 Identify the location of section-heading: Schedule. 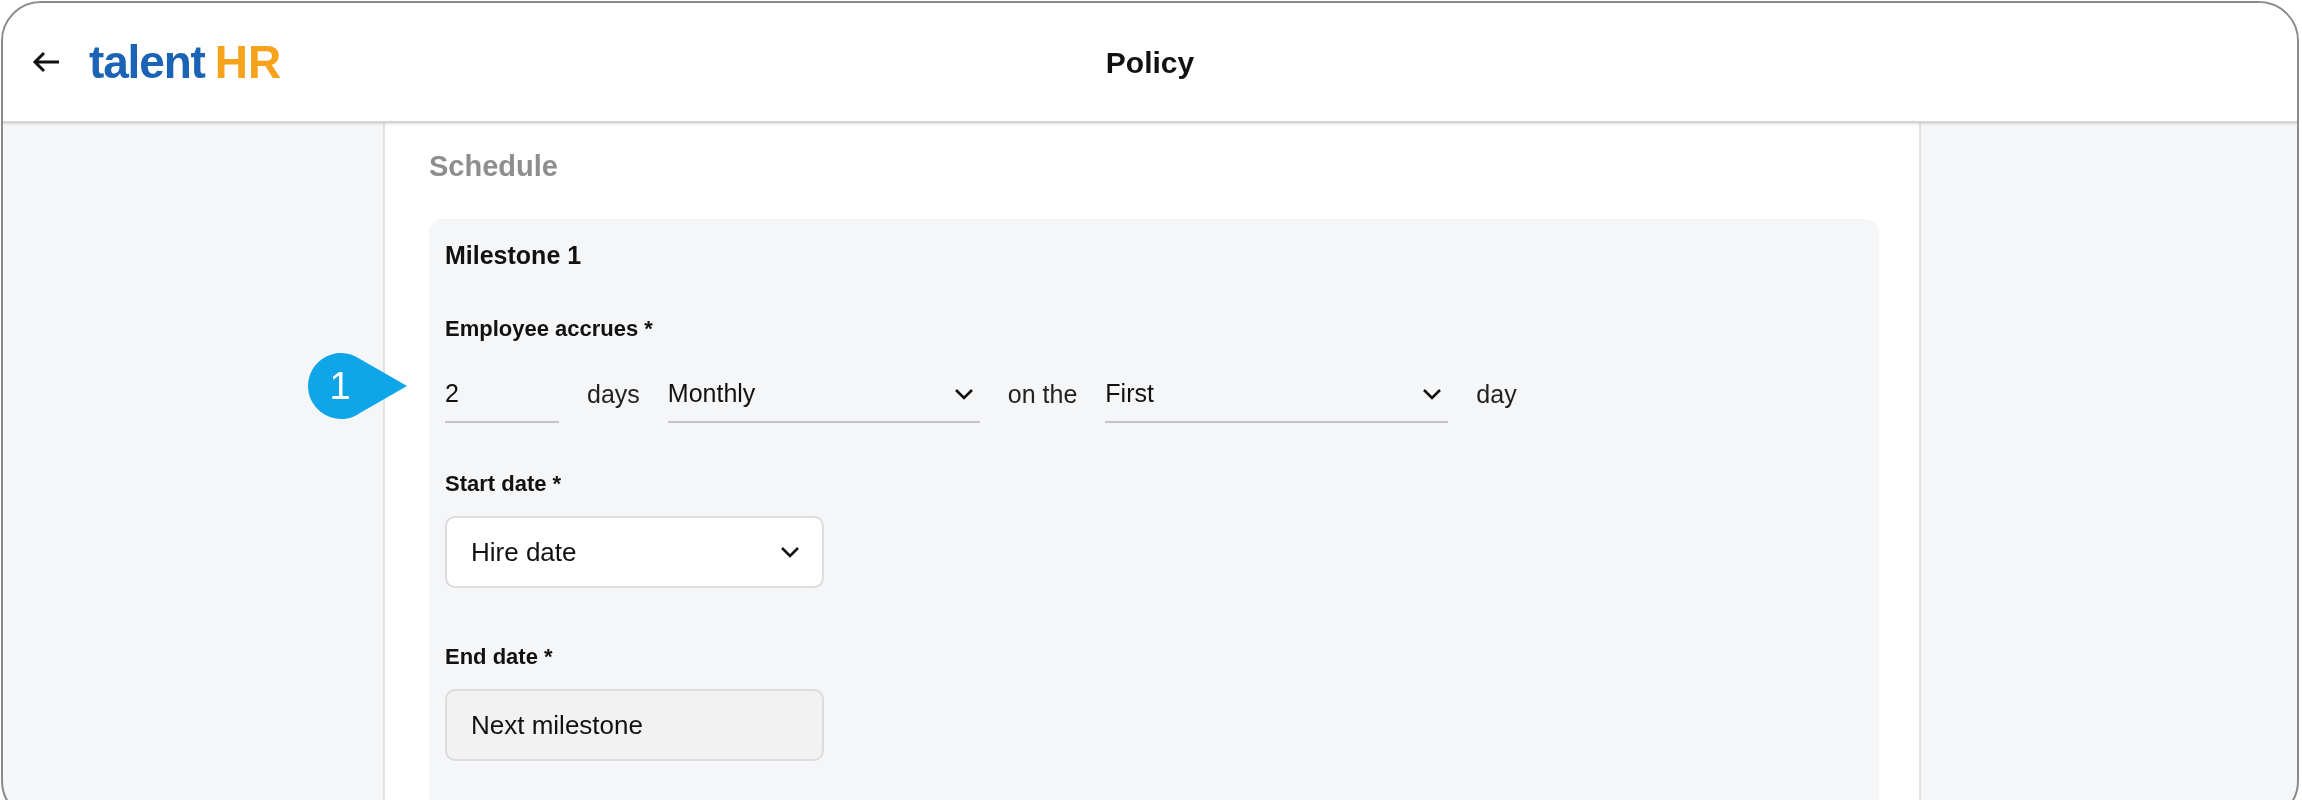
(494, 166).